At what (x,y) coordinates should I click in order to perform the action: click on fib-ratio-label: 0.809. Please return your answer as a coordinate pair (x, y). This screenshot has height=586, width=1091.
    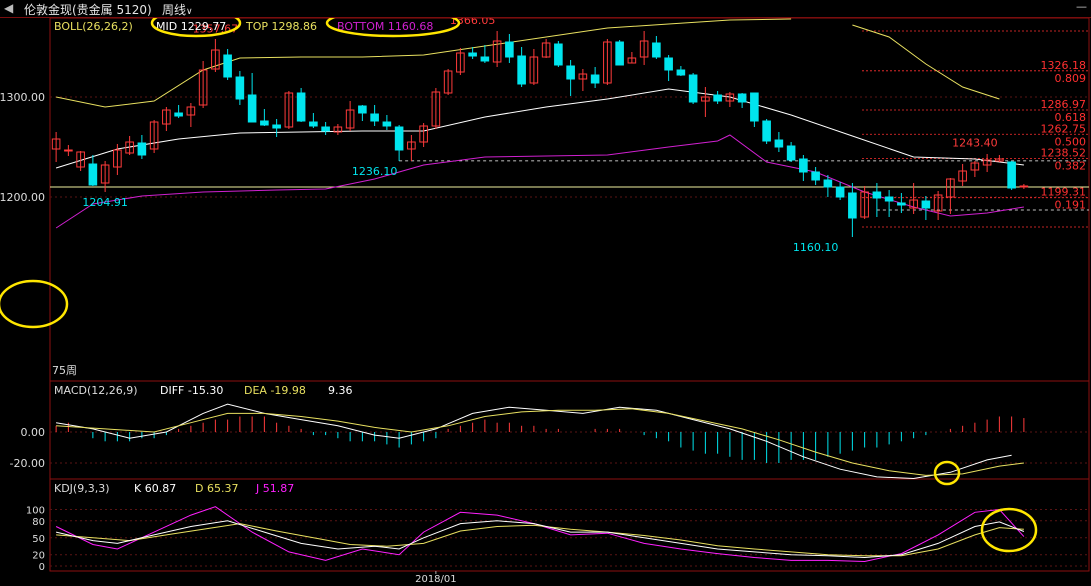
    Looking at the image, I should click on (1071, 78).